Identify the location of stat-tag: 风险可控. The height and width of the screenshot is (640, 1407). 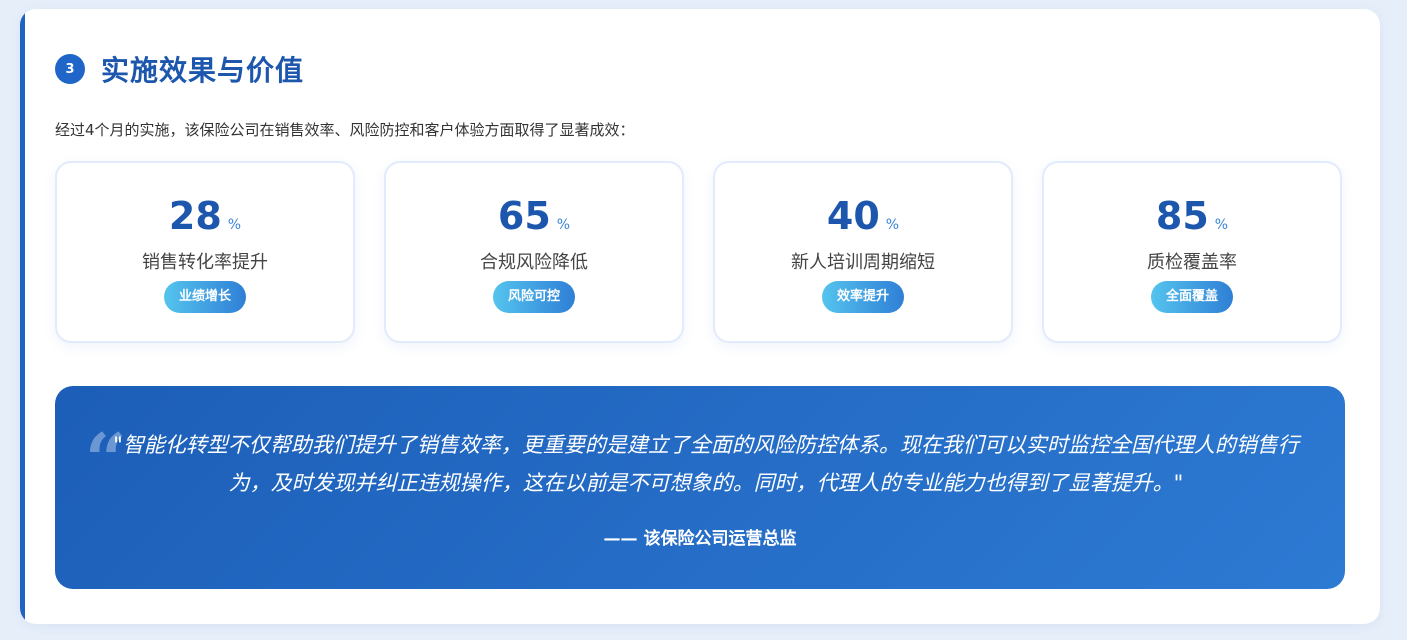
(533, 297).